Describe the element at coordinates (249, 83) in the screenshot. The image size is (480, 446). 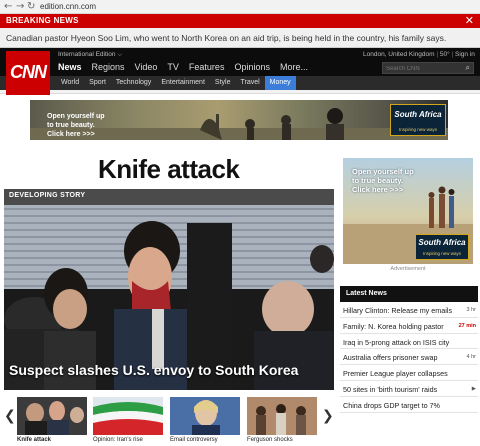
I see `subnav-travel: Travel` at that location.